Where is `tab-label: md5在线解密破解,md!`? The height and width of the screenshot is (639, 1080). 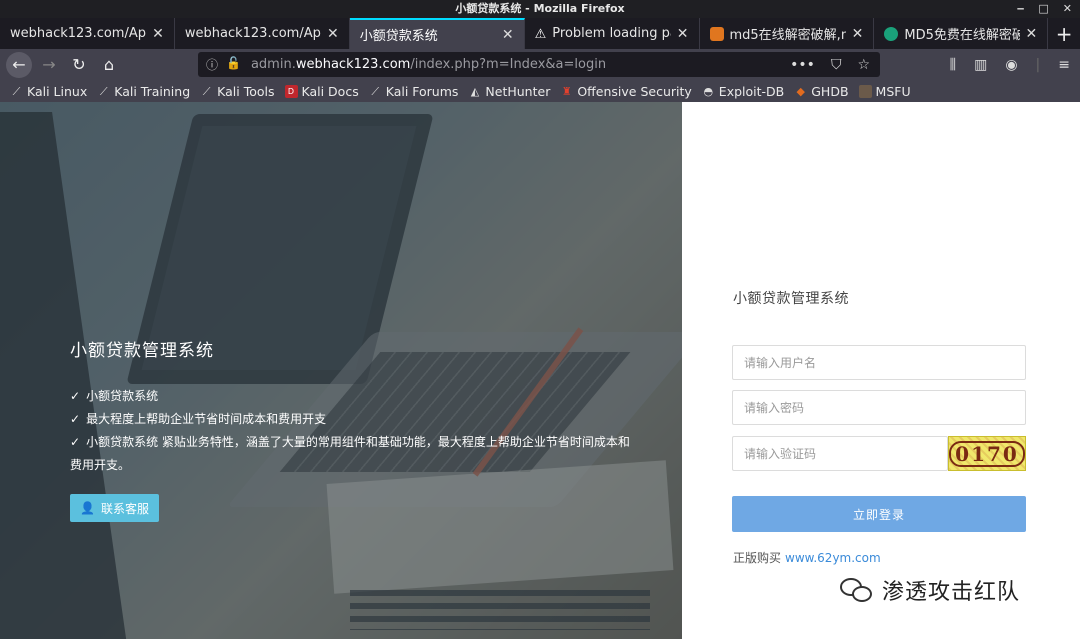 tab-label: md5在线解密破解,md! is located at coordinates (787, 35).